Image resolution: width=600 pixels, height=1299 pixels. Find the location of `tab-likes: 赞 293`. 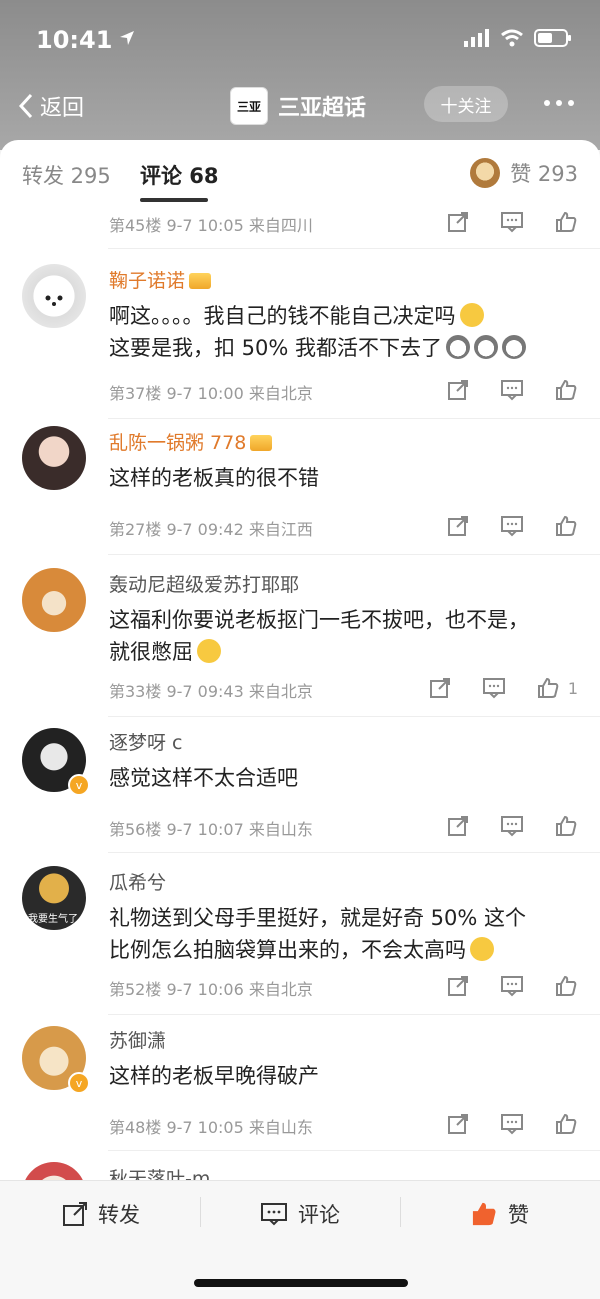

tab-likes: 赞 293 is located at coordinates (524, 173).